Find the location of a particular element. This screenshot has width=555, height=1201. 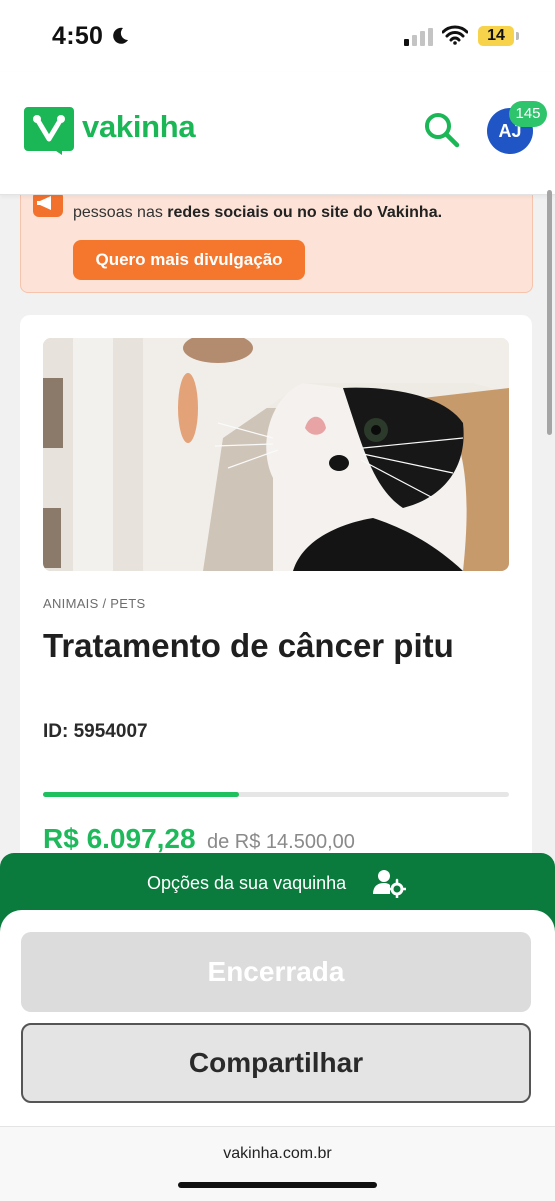

cellular-signal-icon is located at coordinates (418, 37).